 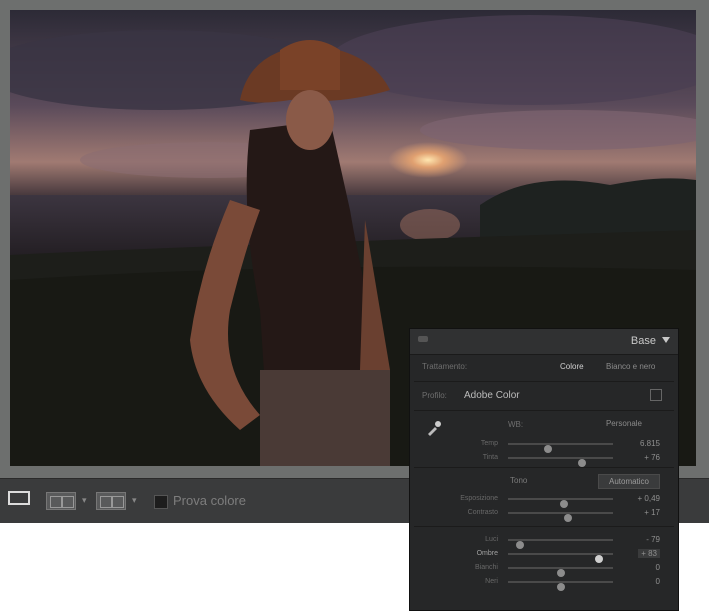 What do you see at coordinates (479, 498) in the screenshot?
I see `slider-label: Esposizione` at bounding box center [479, 498].